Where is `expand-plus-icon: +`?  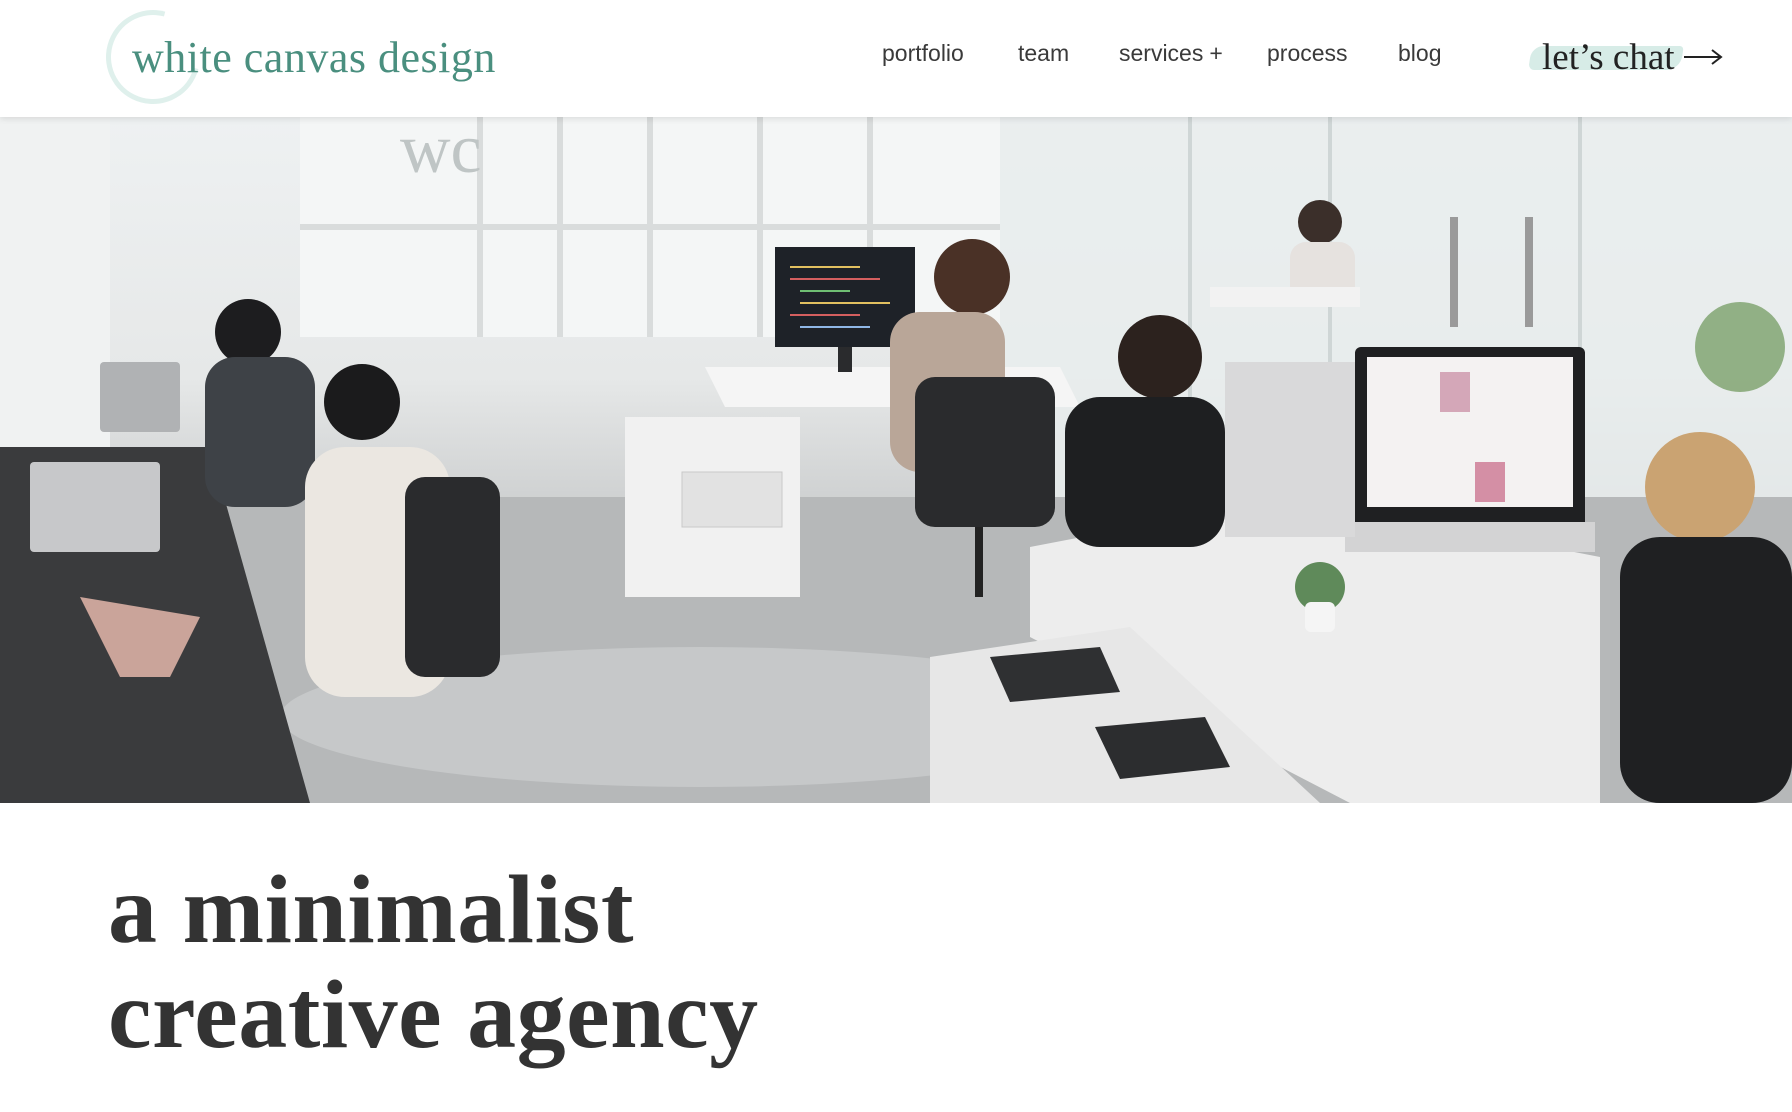 expand-plus-icon: + is located at coordinates (1216, 53).